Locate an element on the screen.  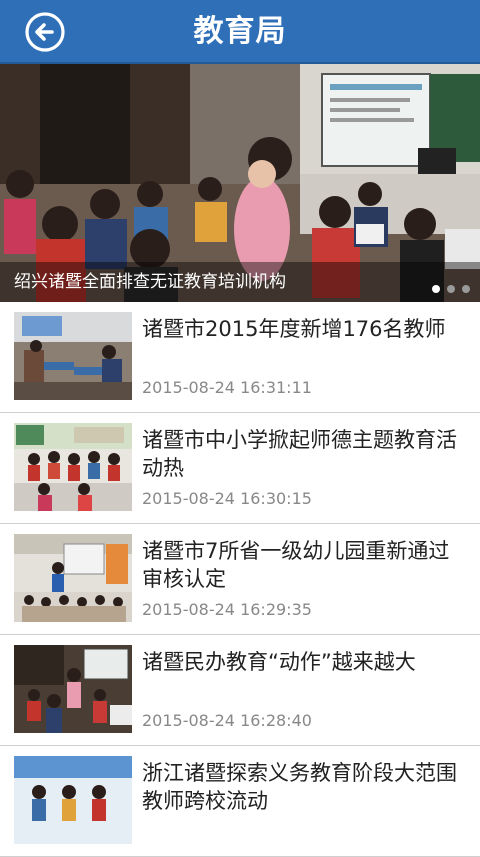
app-header: 教育局 is located at coordinates (240, 32).